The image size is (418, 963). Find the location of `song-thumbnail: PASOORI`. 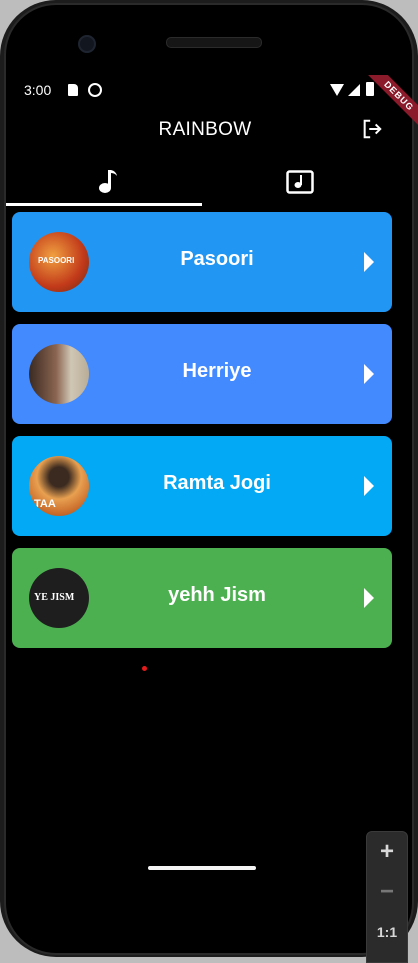

song-thumbnail: PASOORI is located at coordinates (59, 262).